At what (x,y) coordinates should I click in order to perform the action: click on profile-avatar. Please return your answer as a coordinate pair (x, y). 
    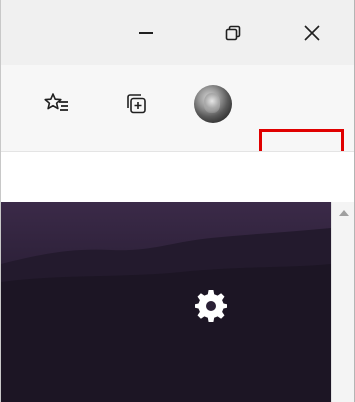
    Looking at the image, I should click on (213, 104).